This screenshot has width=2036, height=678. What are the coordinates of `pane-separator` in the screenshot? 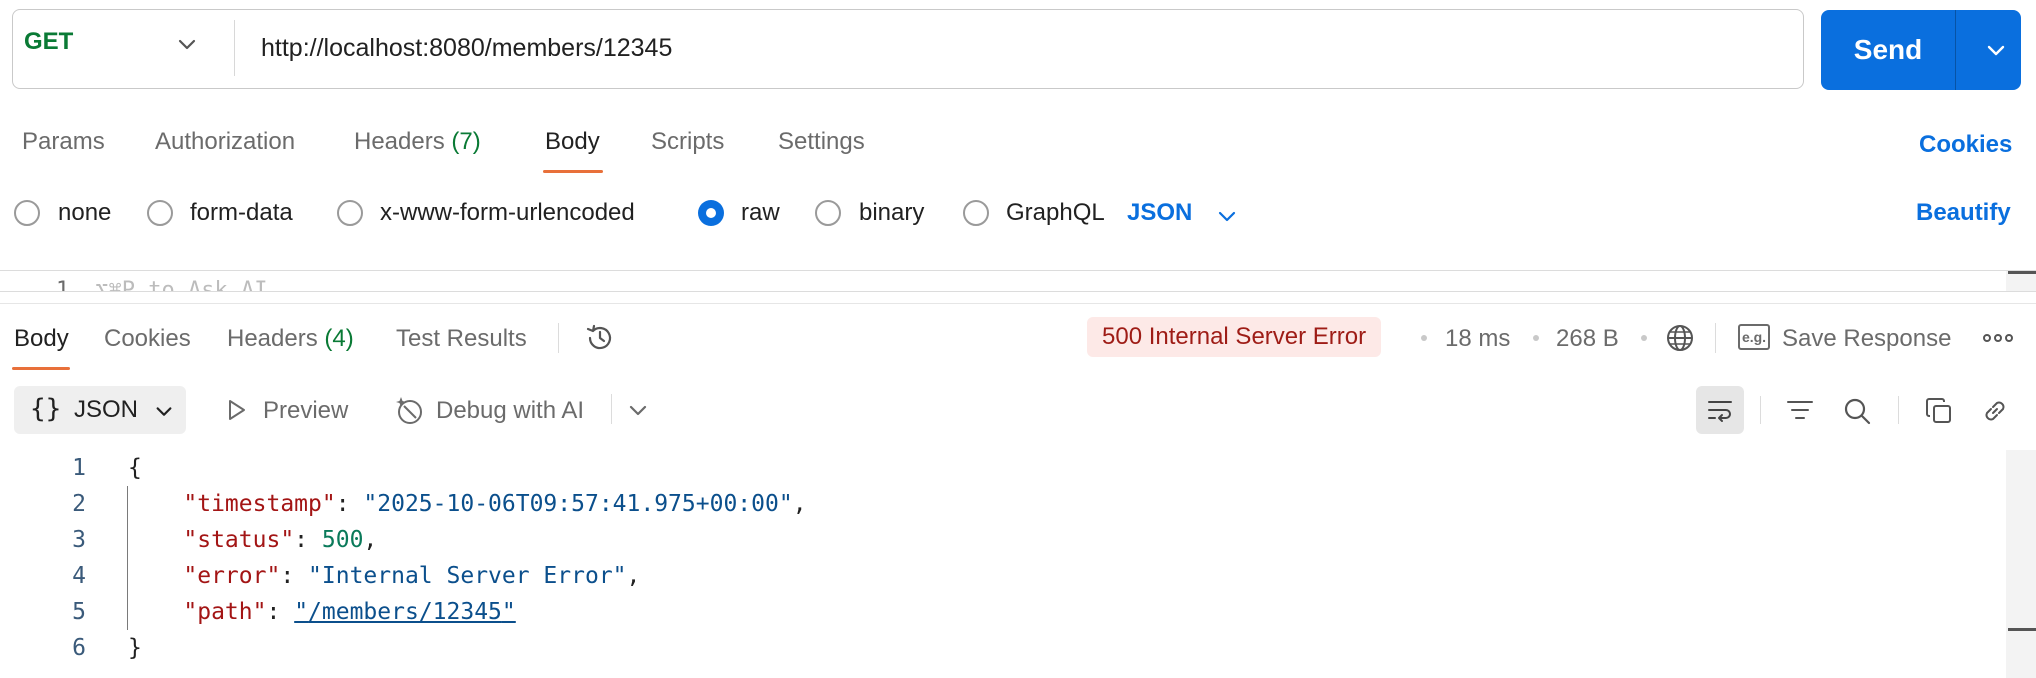 It's located at (1018, 303).